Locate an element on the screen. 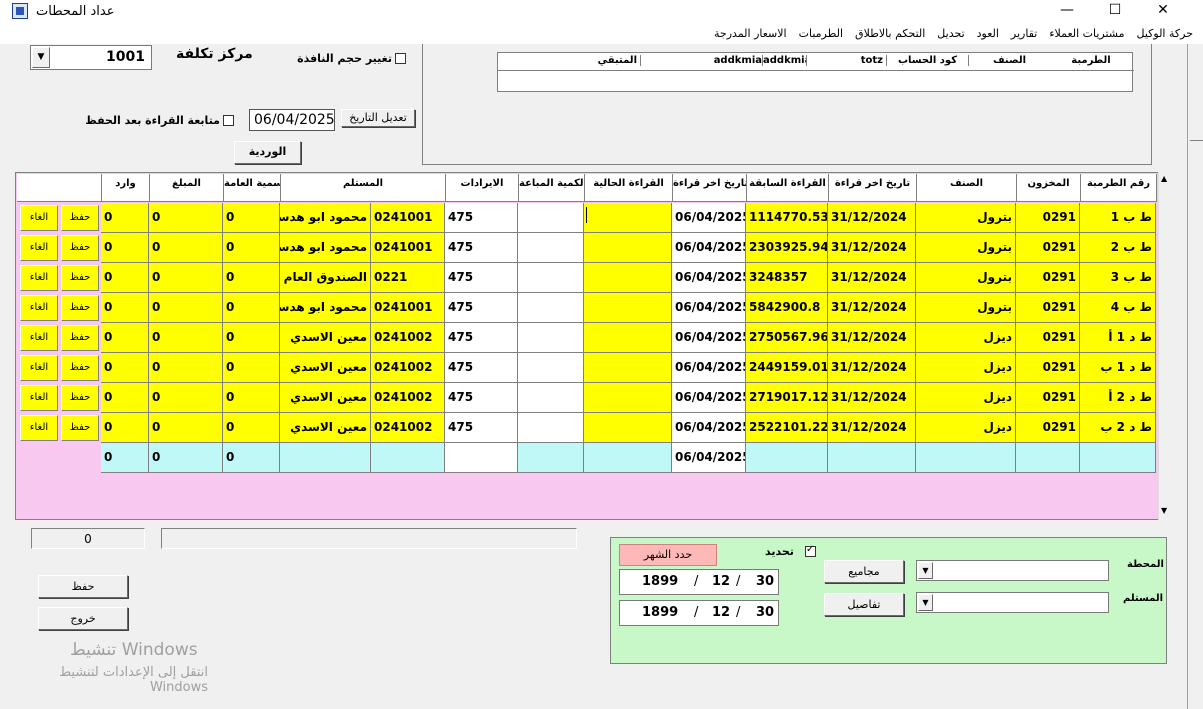 This screenshot has height=709, width=1203. new-row-store-cell is located at coordinates (1048, 458).